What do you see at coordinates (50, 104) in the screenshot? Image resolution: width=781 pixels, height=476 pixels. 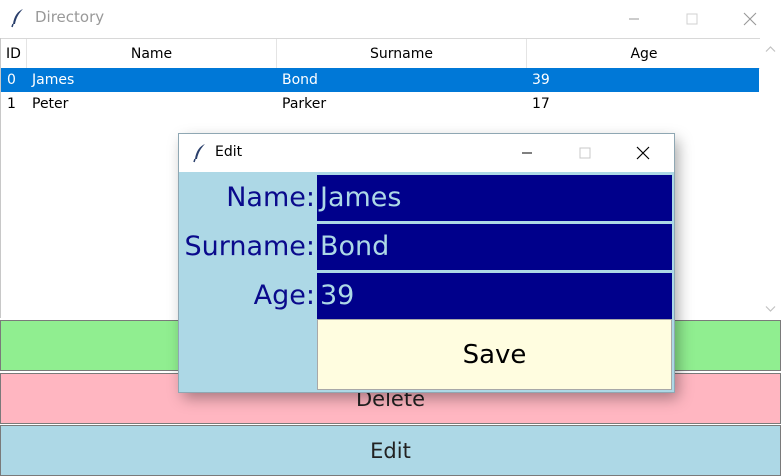 I see `cell-name: Peter` at bounding box center [50, 104].